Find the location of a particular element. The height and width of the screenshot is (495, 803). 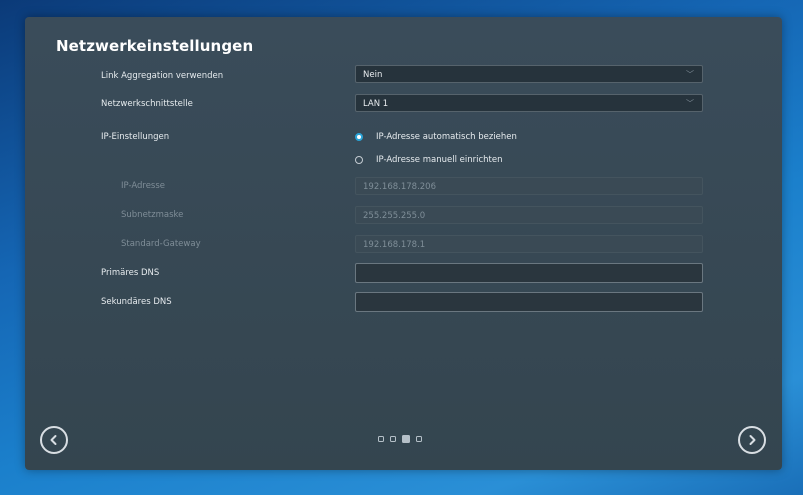

chevron-right-icon is located at coordinates (752, 440).